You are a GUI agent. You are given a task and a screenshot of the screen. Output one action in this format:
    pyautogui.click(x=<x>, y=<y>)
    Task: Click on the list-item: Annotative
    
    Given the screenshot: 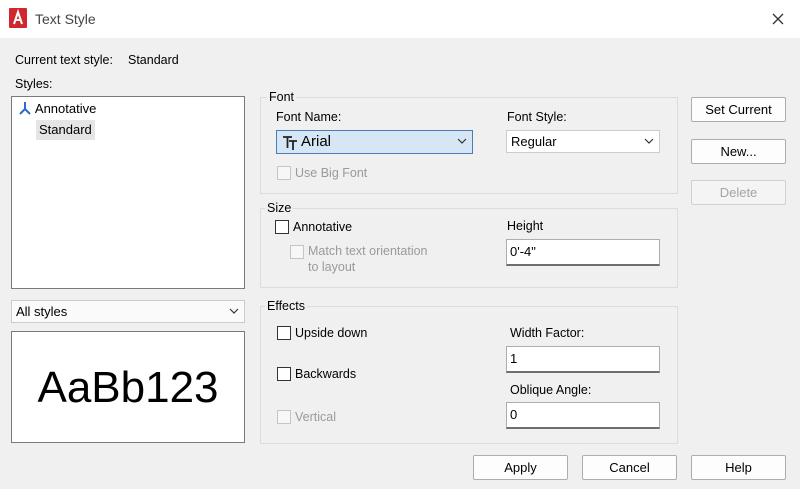 What is the action you would take?
    pyautogui.click(x=57, y=109)
    